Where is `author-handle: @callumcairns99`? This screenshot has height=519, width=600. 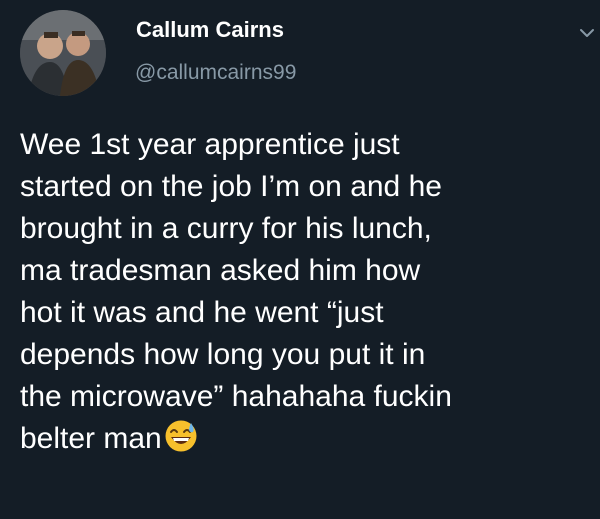 author-handle: @callumcairns99 is located at coordinates (215, 73).